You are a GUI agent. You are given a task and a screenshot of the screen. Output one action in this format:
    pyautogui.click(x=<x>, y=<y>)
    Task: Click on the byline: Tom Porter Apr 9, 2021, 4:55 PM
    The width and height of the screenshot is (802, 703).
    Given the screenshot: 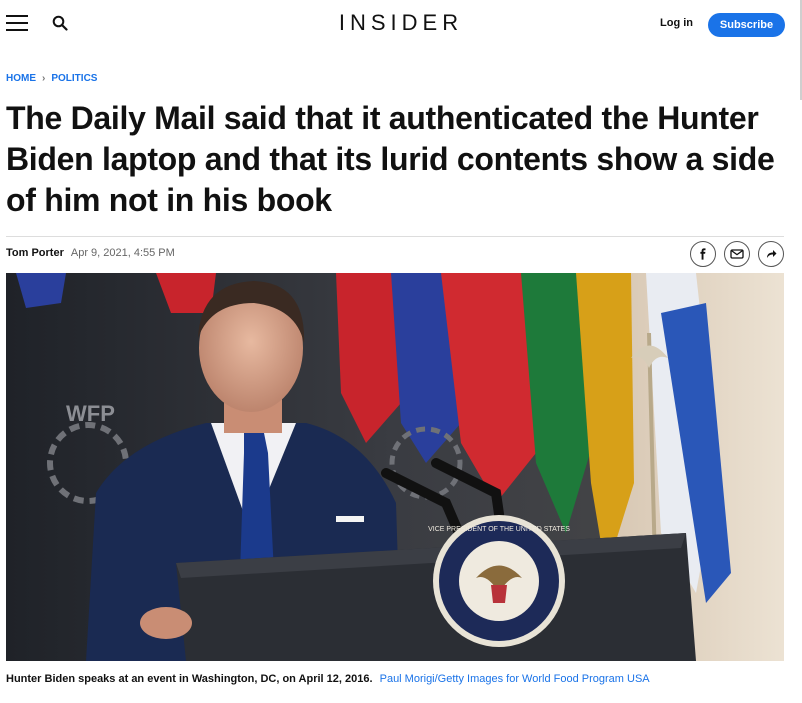 What is the action you would take?
    pyautogui.click(x=90, y=253)
    